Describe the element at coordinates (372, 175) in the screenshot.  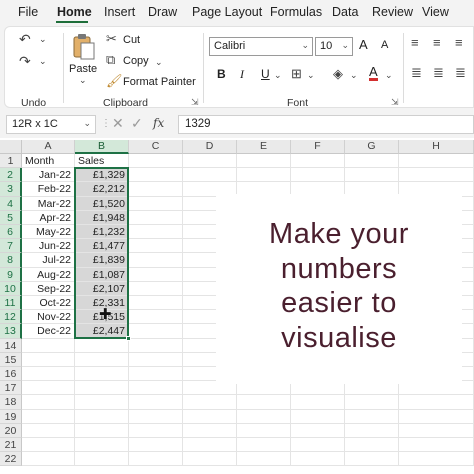
I see `cell-g2` at that location.